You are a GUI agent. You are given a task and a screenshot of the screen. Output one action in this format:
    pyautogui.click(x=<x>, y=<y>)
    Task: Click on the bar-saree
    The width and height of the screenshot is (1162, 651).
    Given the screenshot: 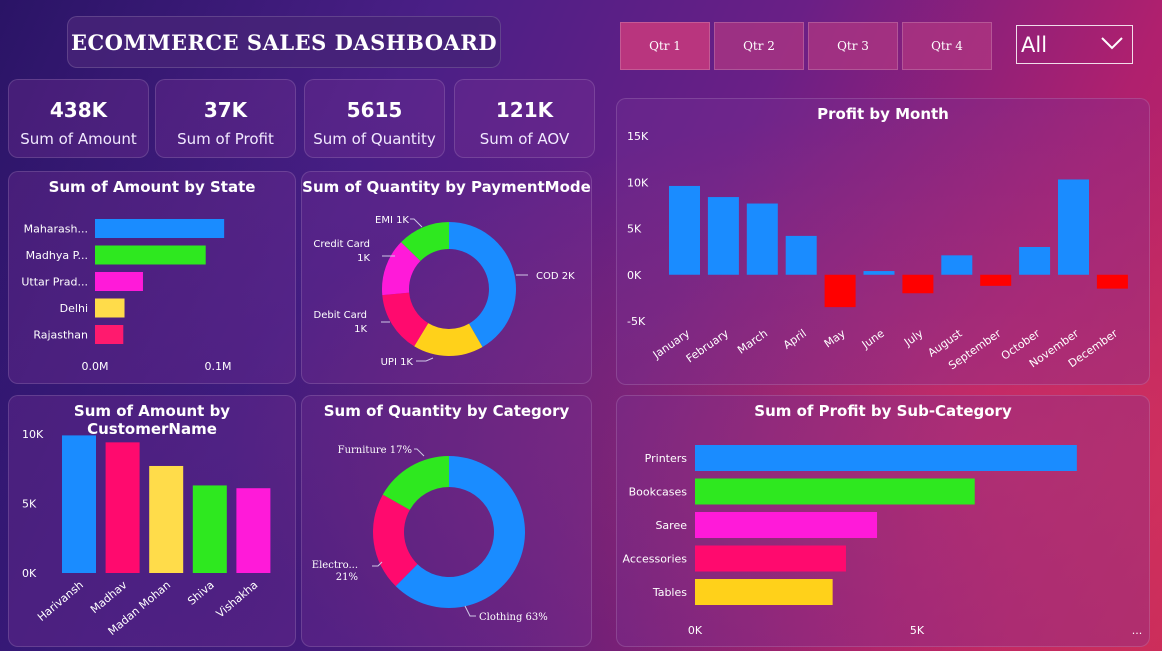 What is the action you would take?
    pyautogui.click(x=786, y=525)
    